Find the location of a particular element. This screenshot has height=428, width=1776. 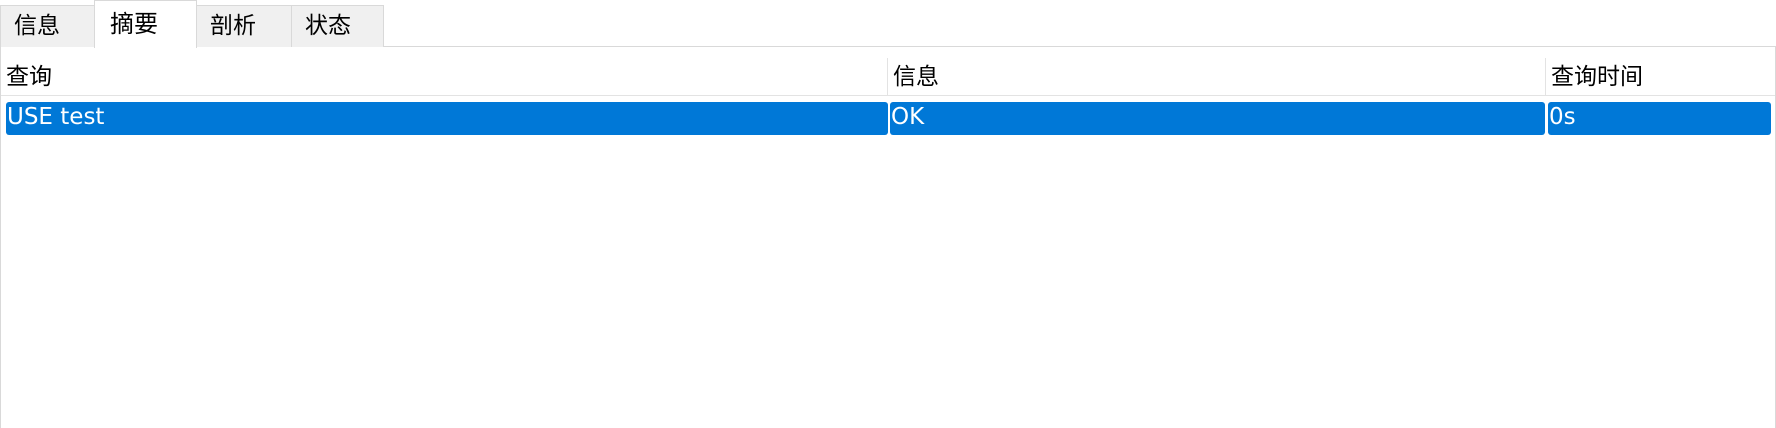

tab-status: 状态 is located at coordinates (337, 26).